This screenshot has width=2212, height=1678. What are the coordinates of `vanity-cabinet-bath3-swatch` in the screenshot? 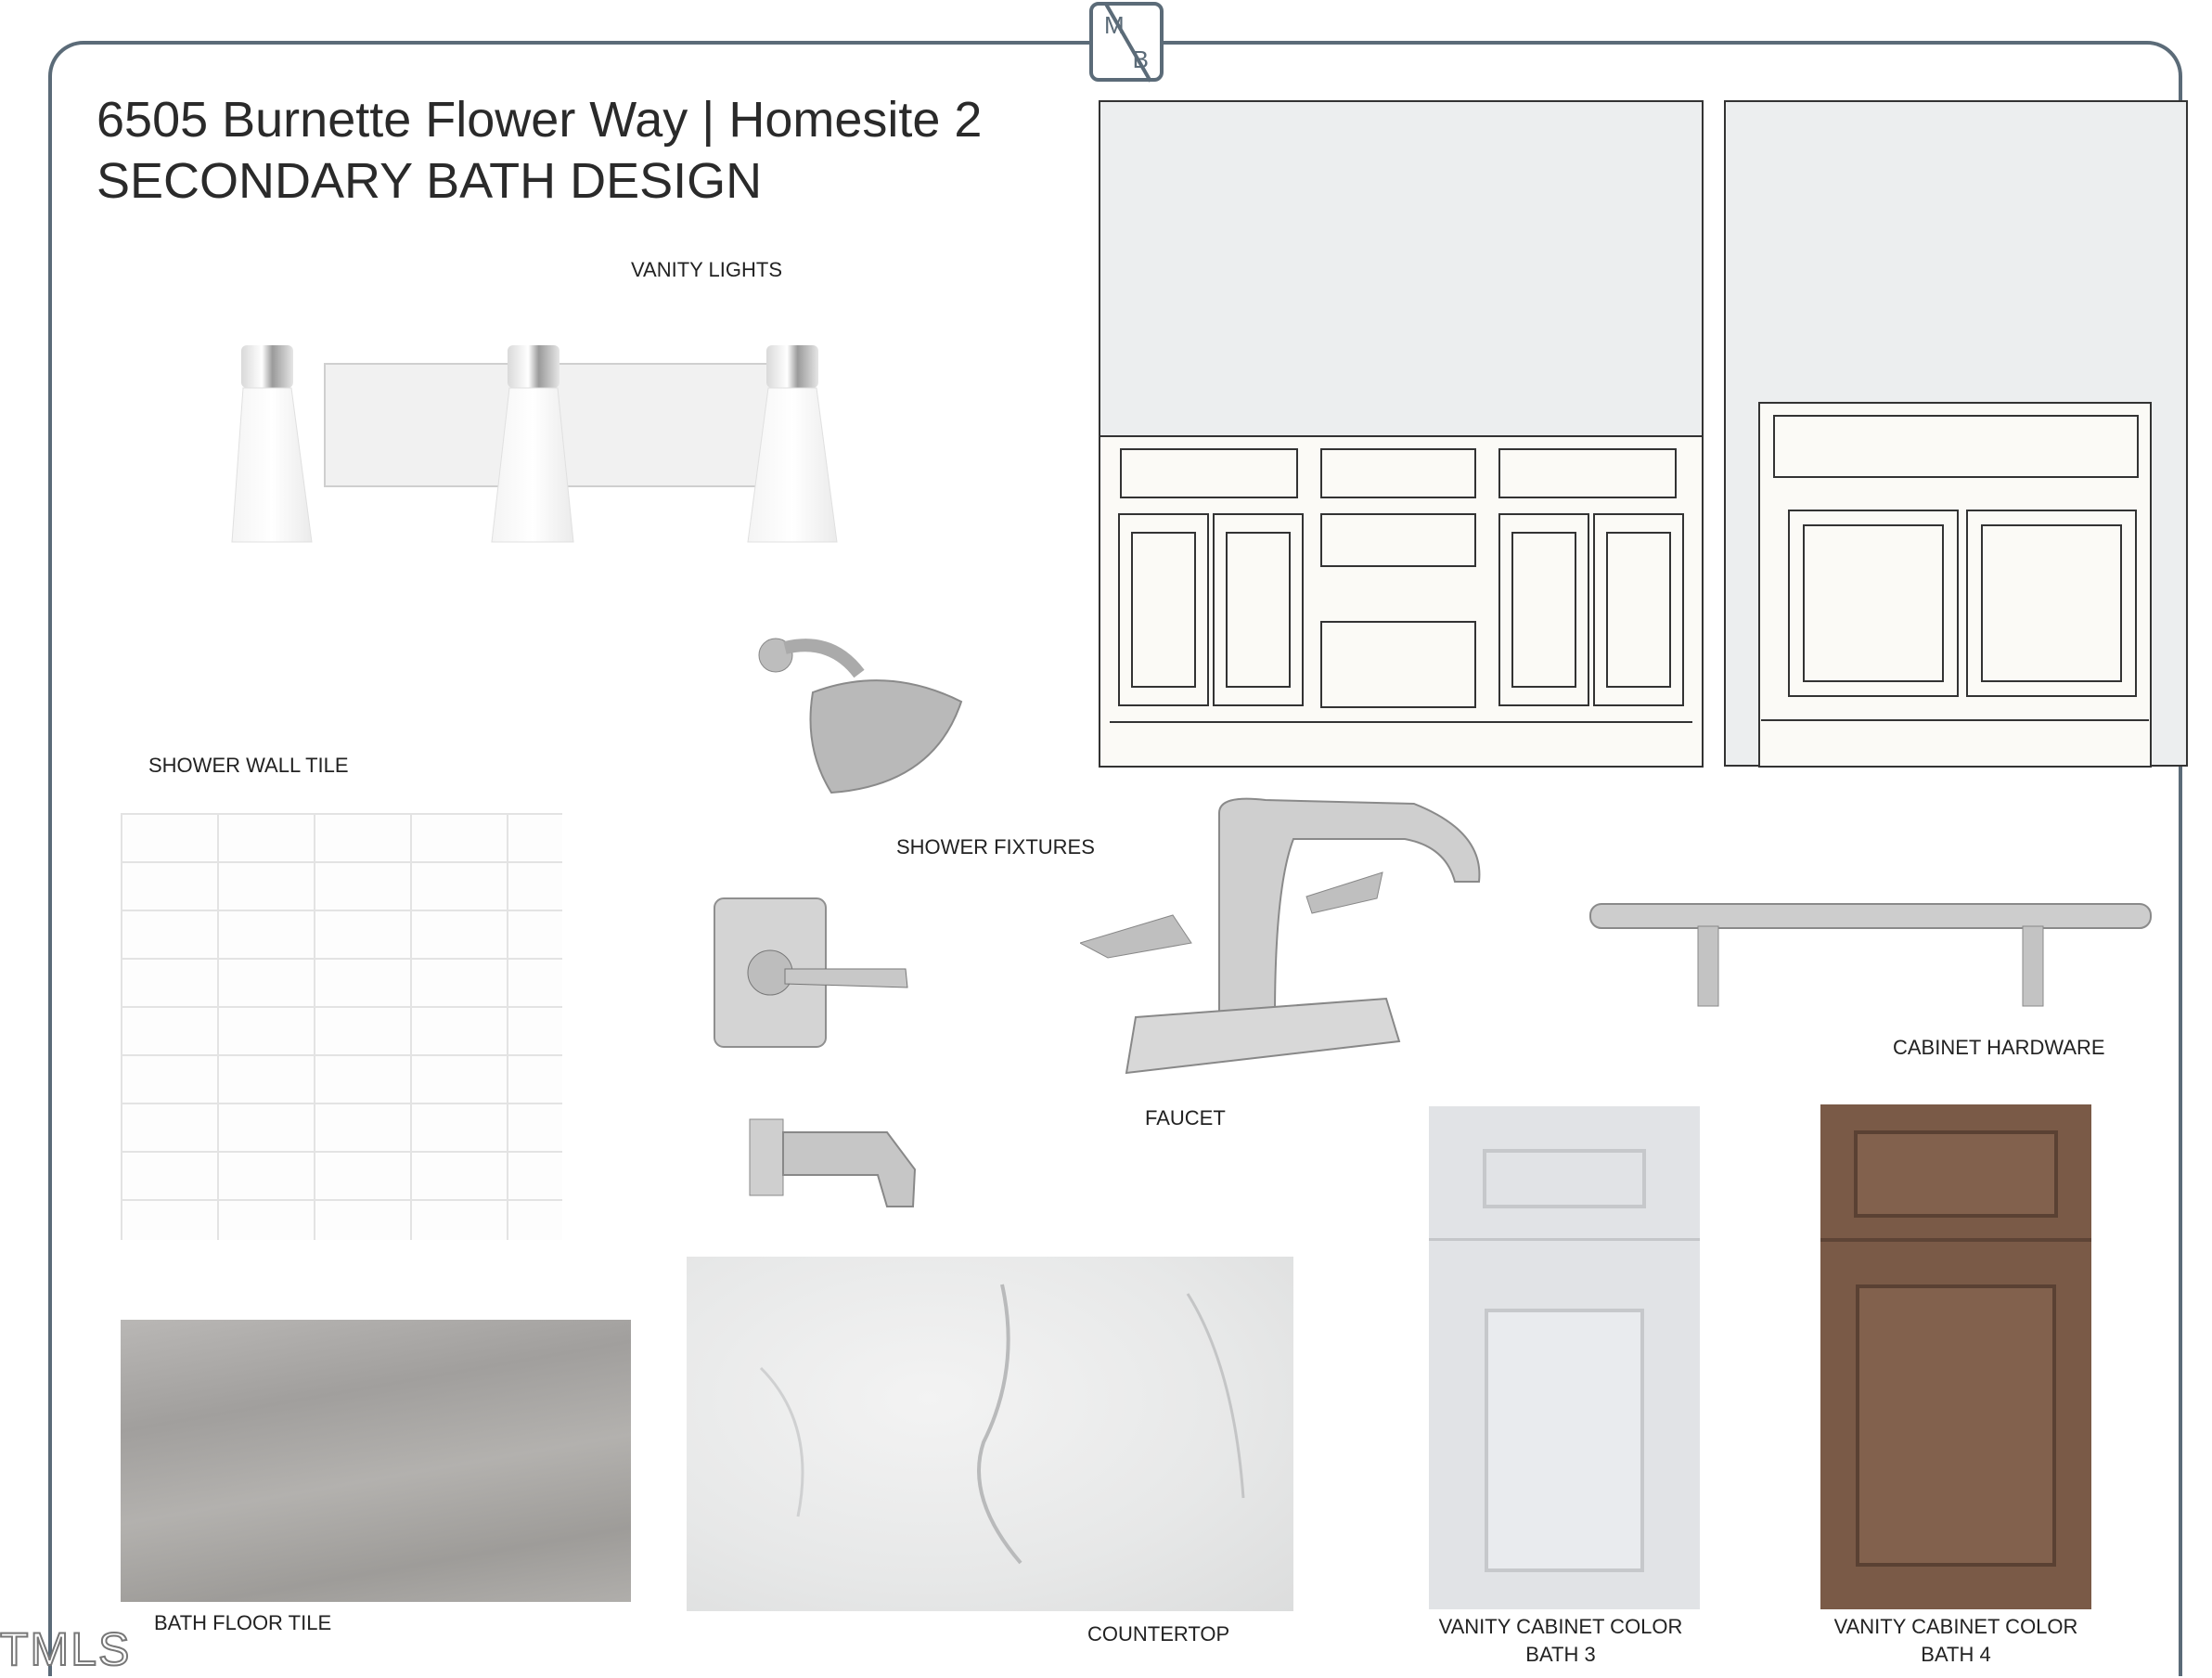 It's located at (1564, 1357).